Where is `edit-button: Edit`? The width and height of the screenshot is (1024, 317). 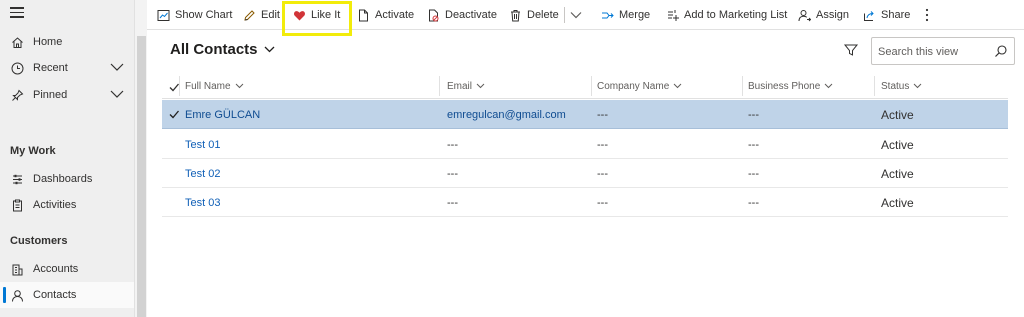
edit-button: Edit is located at coordinates (261, 15).